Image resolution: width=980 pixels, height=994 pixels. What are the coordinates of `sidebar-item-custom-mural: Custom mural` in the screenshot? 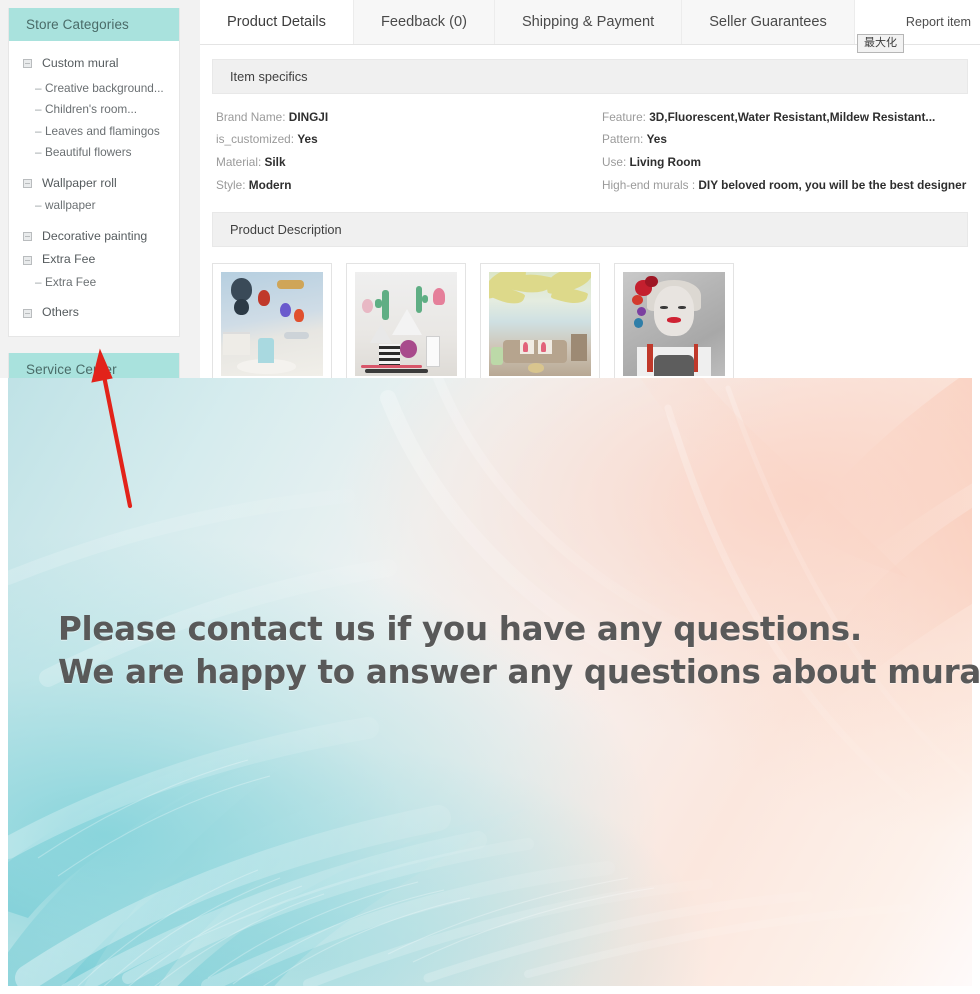 It's located at (94, 64).